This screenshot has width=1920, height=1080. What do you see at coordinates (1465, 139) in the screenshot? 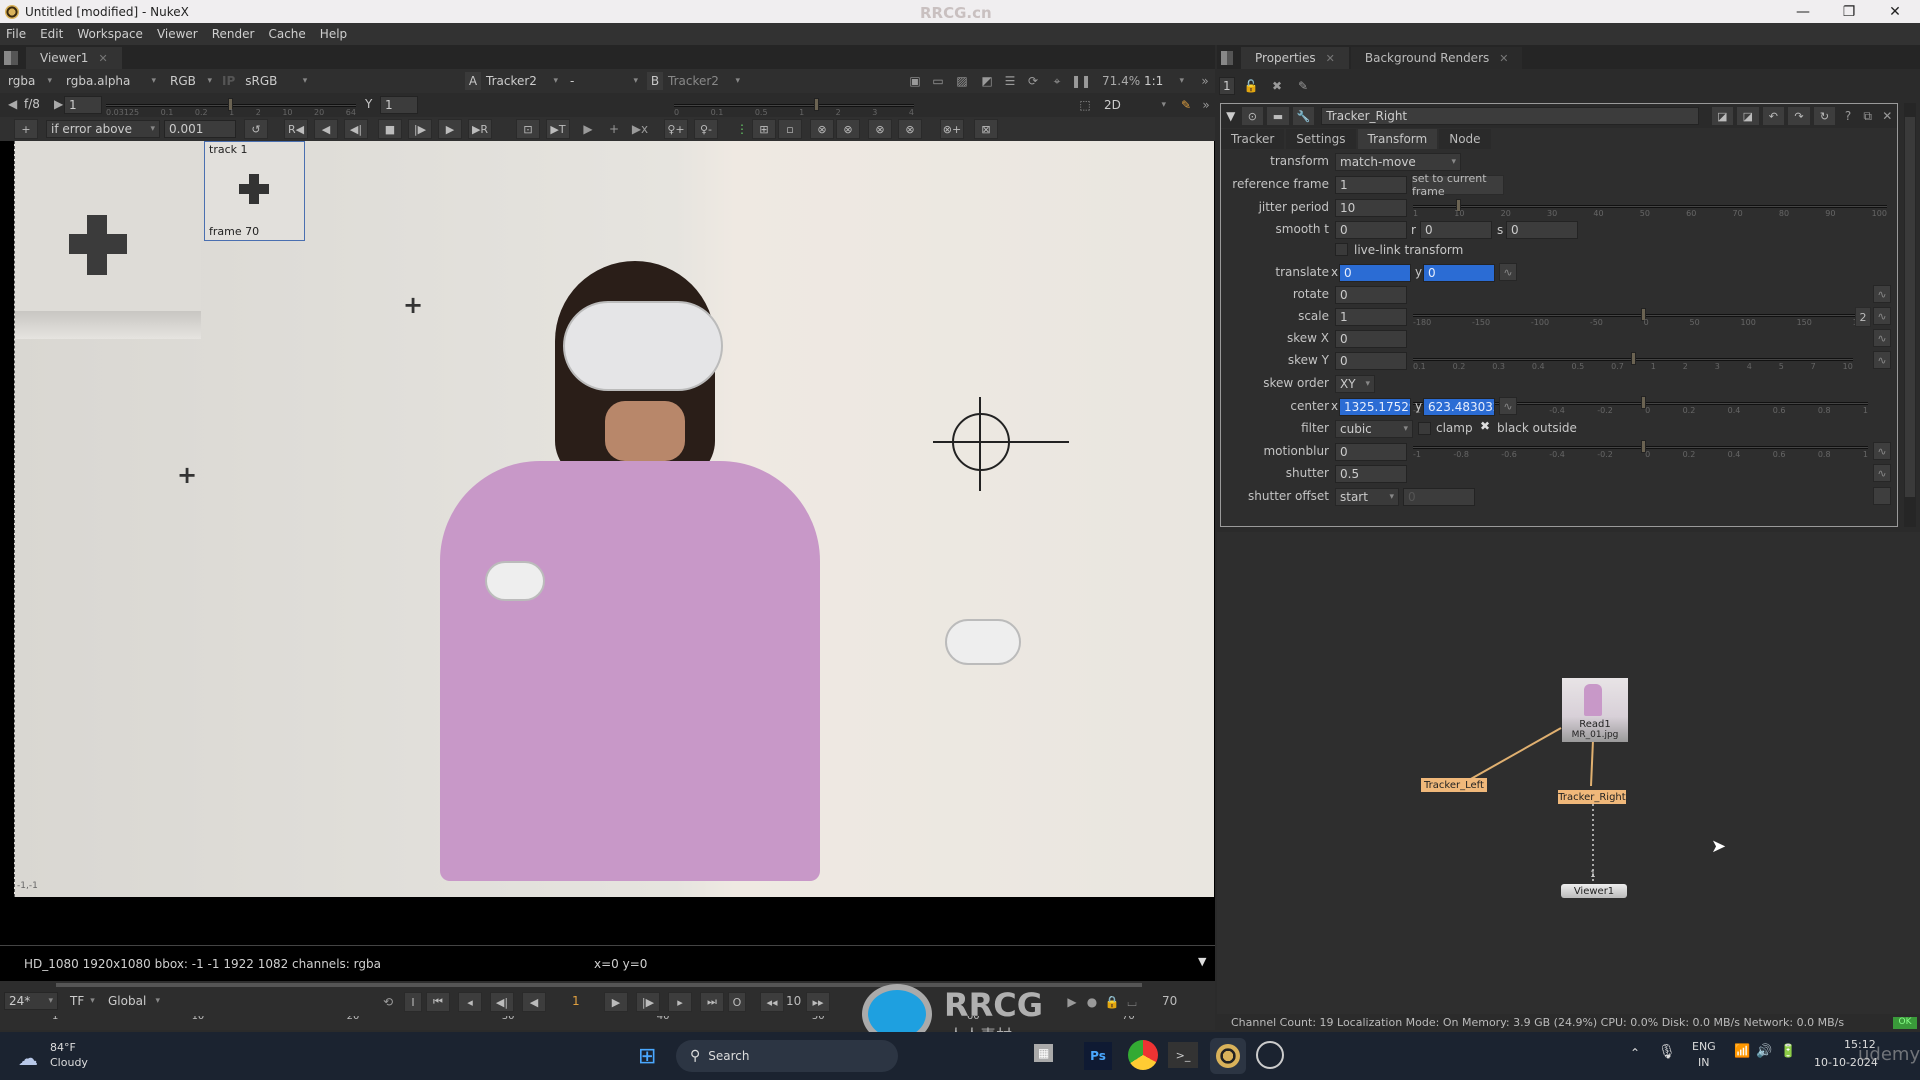
I see `node-tab-node: Node` at bounding box center [1465, 139].